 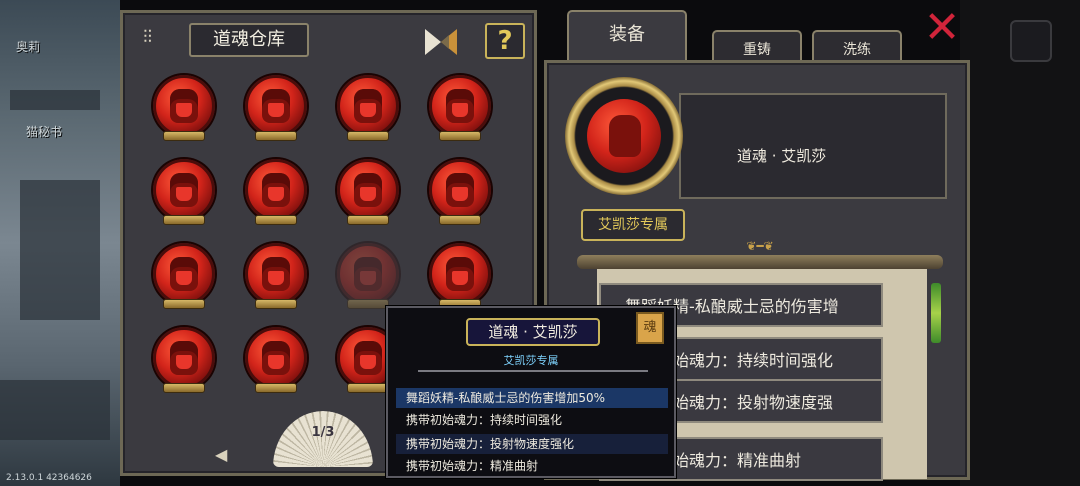 I want to click on tooltip-line: 舞蹈妖精-私酿威士忌的伤害增加50%, so click(x=532, y=398).